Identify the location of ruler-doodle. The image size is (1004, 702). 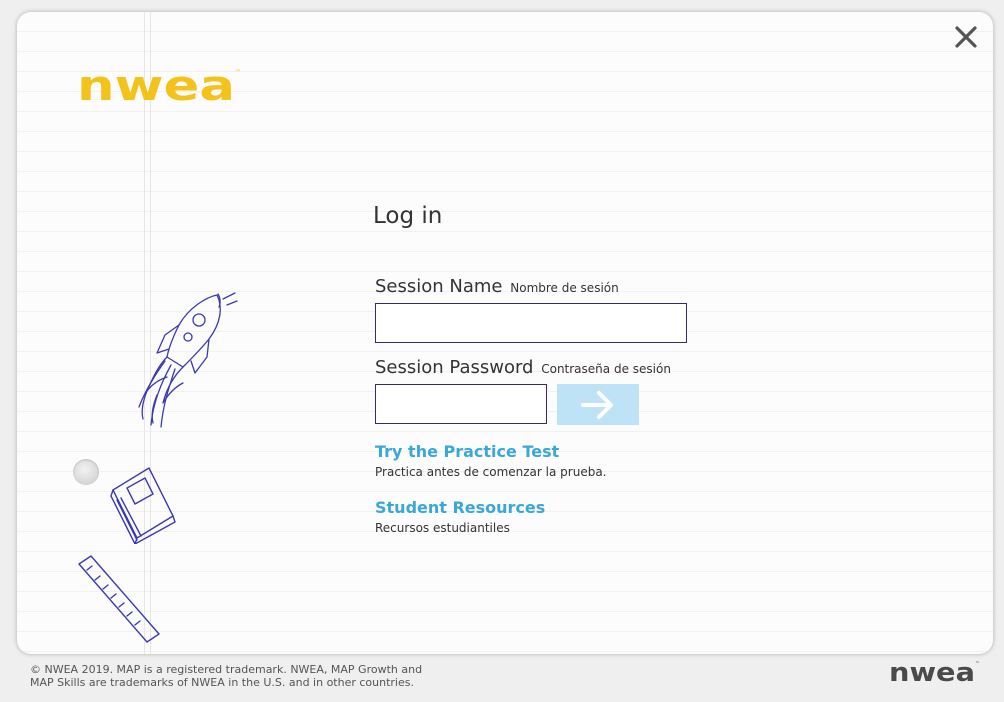
(119, 599).